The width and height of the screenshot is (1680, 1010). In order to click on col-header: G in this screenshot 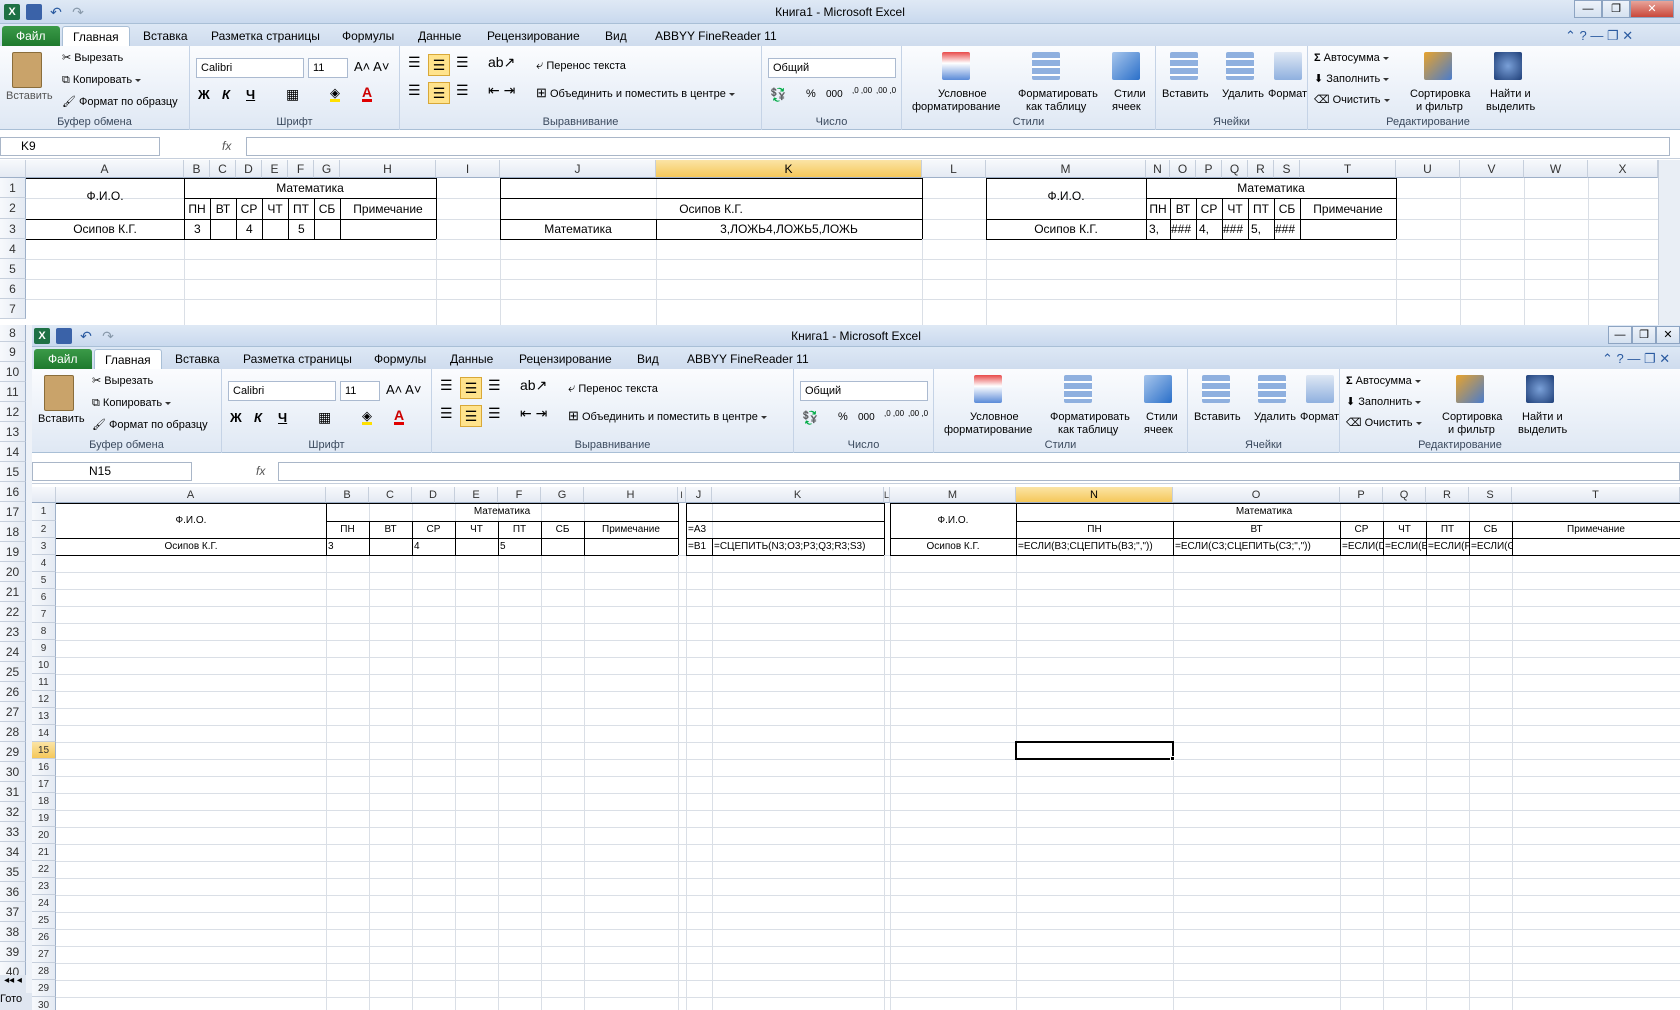, I will do `click(562, 495)`.